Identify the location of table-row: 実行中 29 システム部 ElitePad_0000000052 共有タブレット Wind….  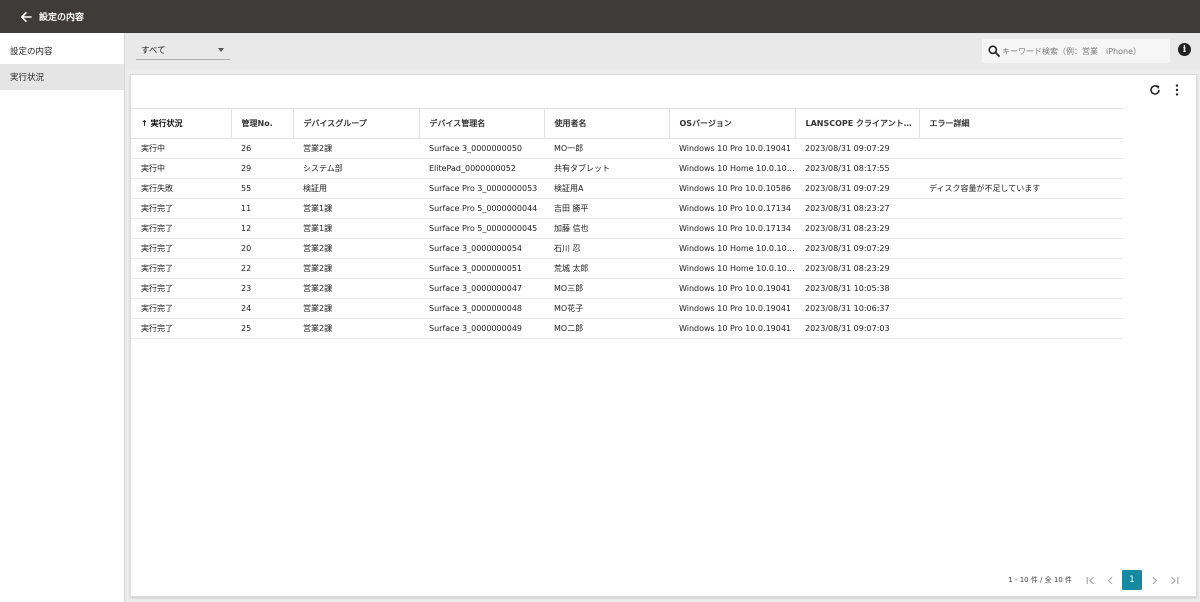
(627, 168).